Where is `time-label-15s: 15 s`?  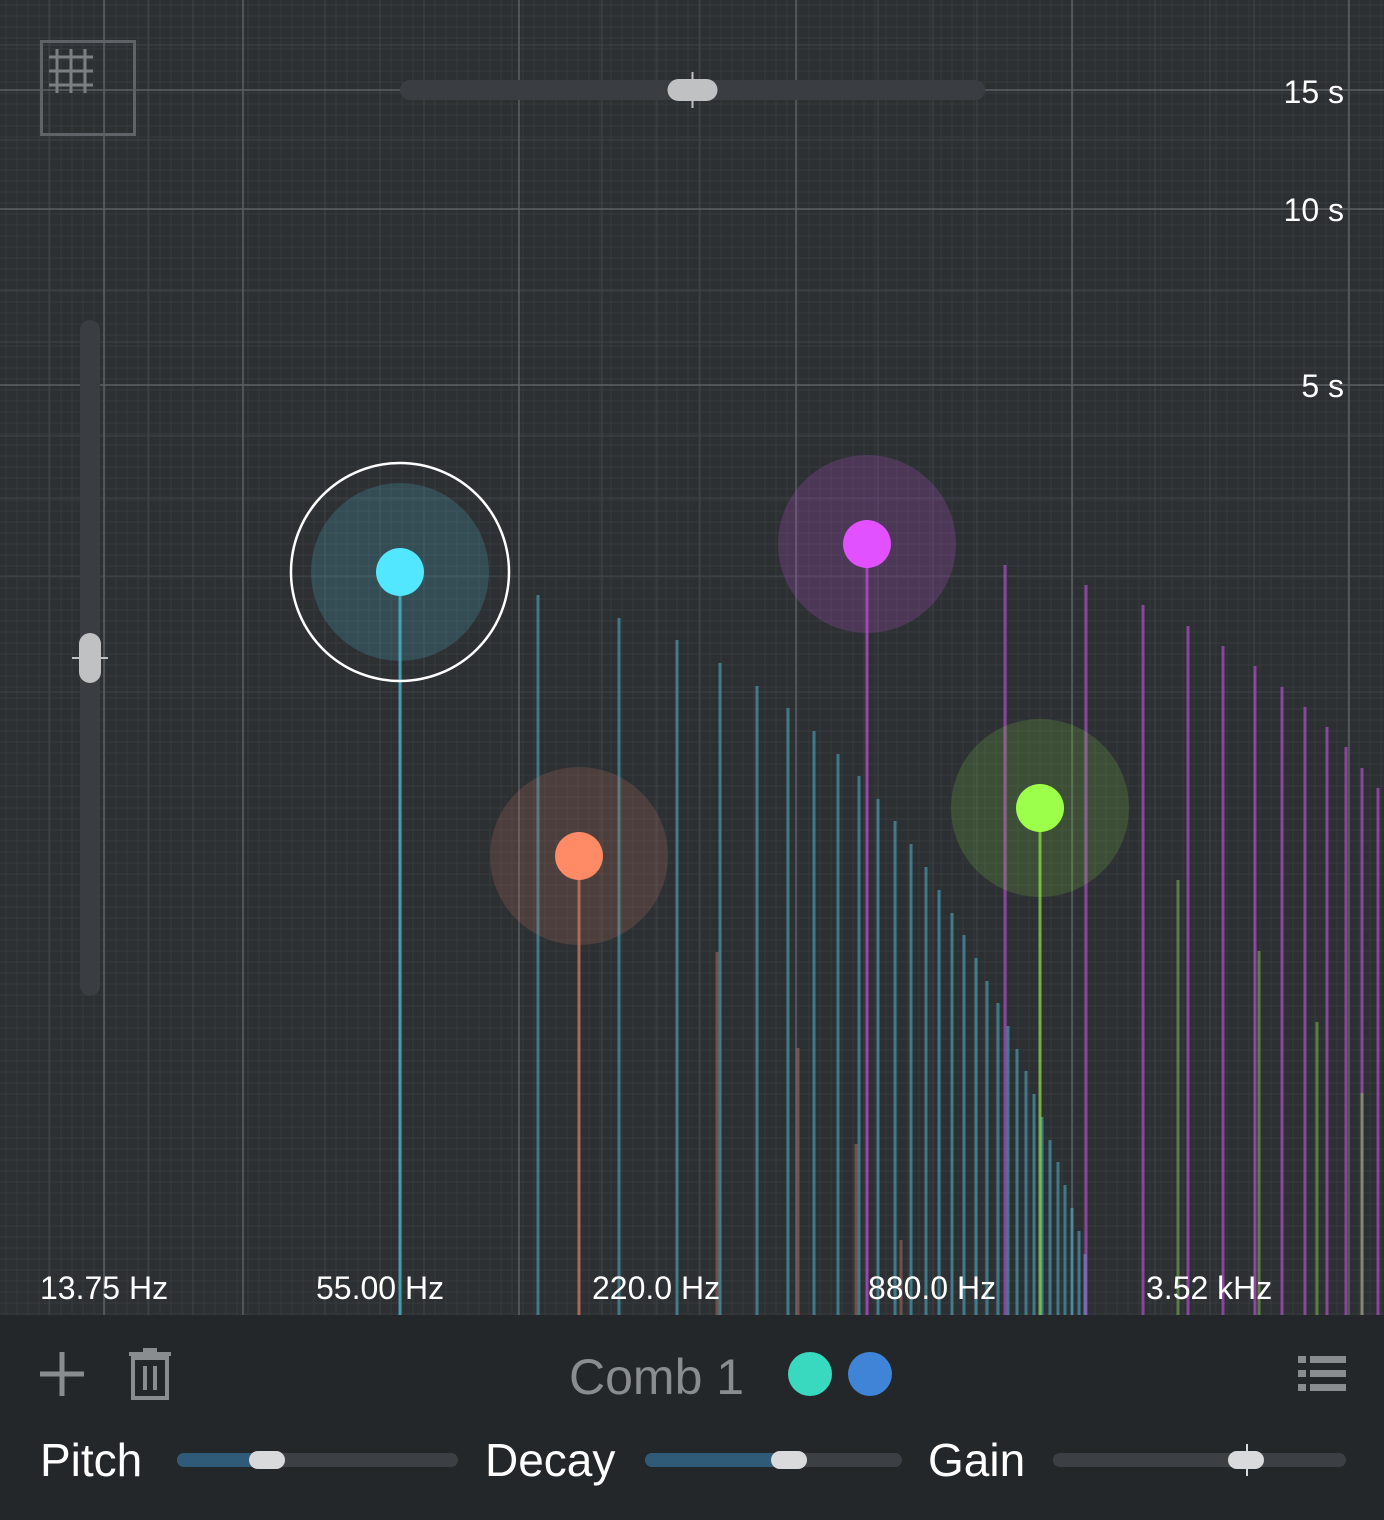 time-label-15s: 15 s is located at coordinates (1313, 92).